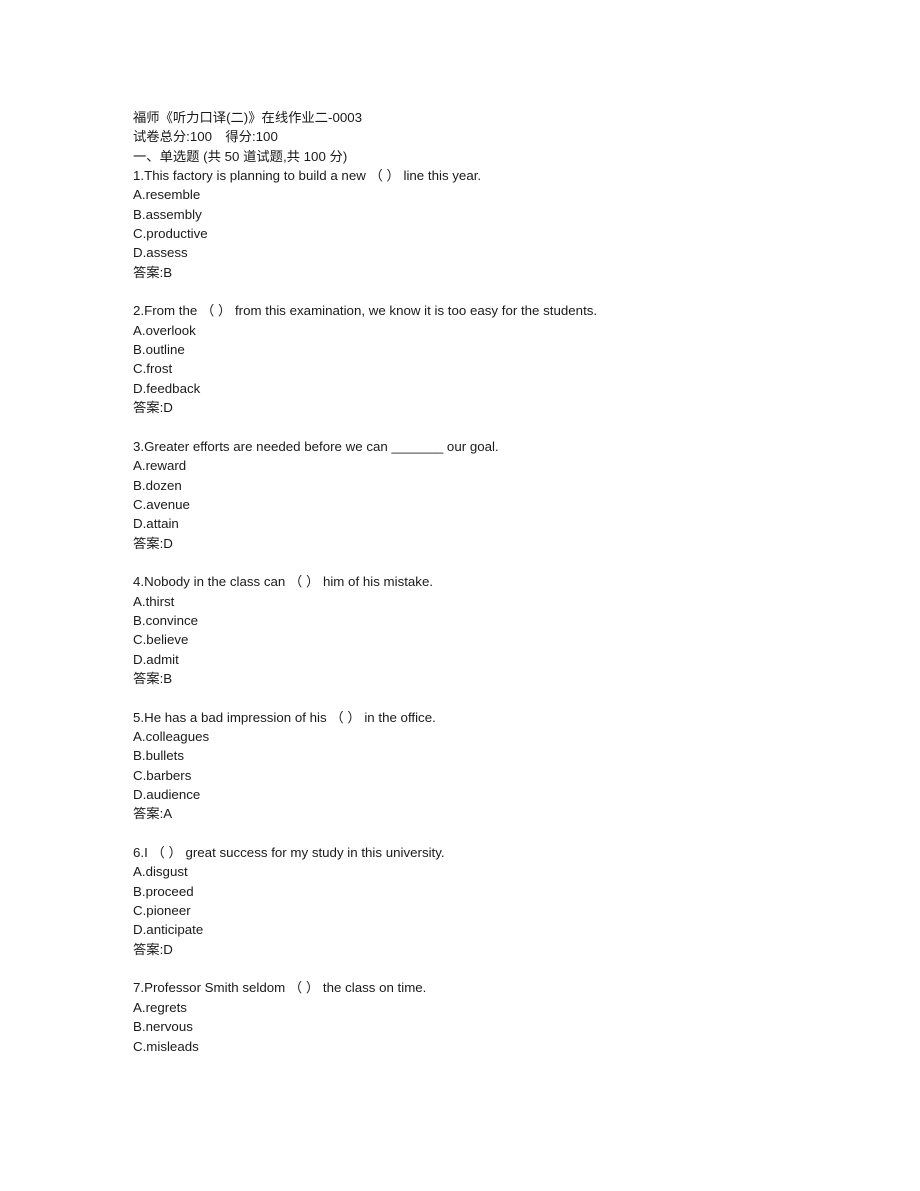 This screenshot has width=920, height=1191. I want to click on question-option: A.overlook, so click(164, 330).